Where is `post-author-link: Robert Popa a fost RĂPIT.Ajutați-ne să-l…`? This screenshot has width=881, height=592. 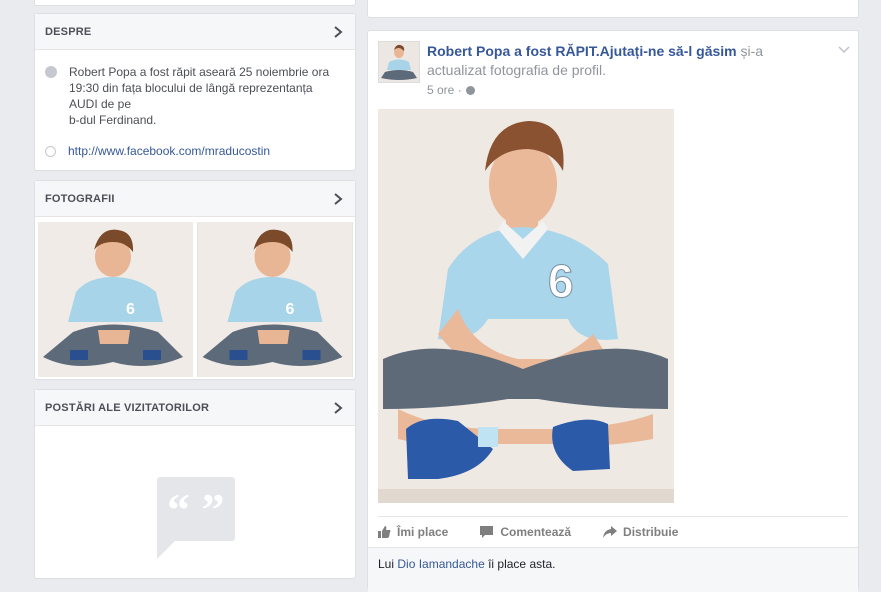 post-author-link: Robert Popa a fost RĂPIT.Ajutați-ne să-l… is located at coordinates (582, 51).